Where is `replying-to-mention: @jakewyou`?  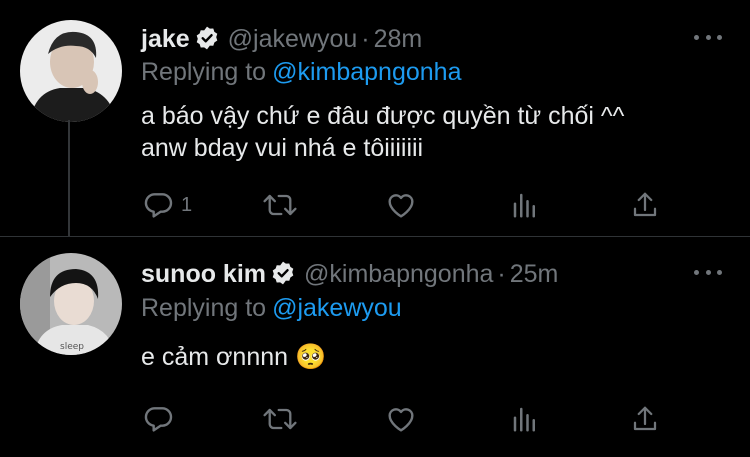 replying-to-mention: @jakewyou is located at coordinates (337, 308).